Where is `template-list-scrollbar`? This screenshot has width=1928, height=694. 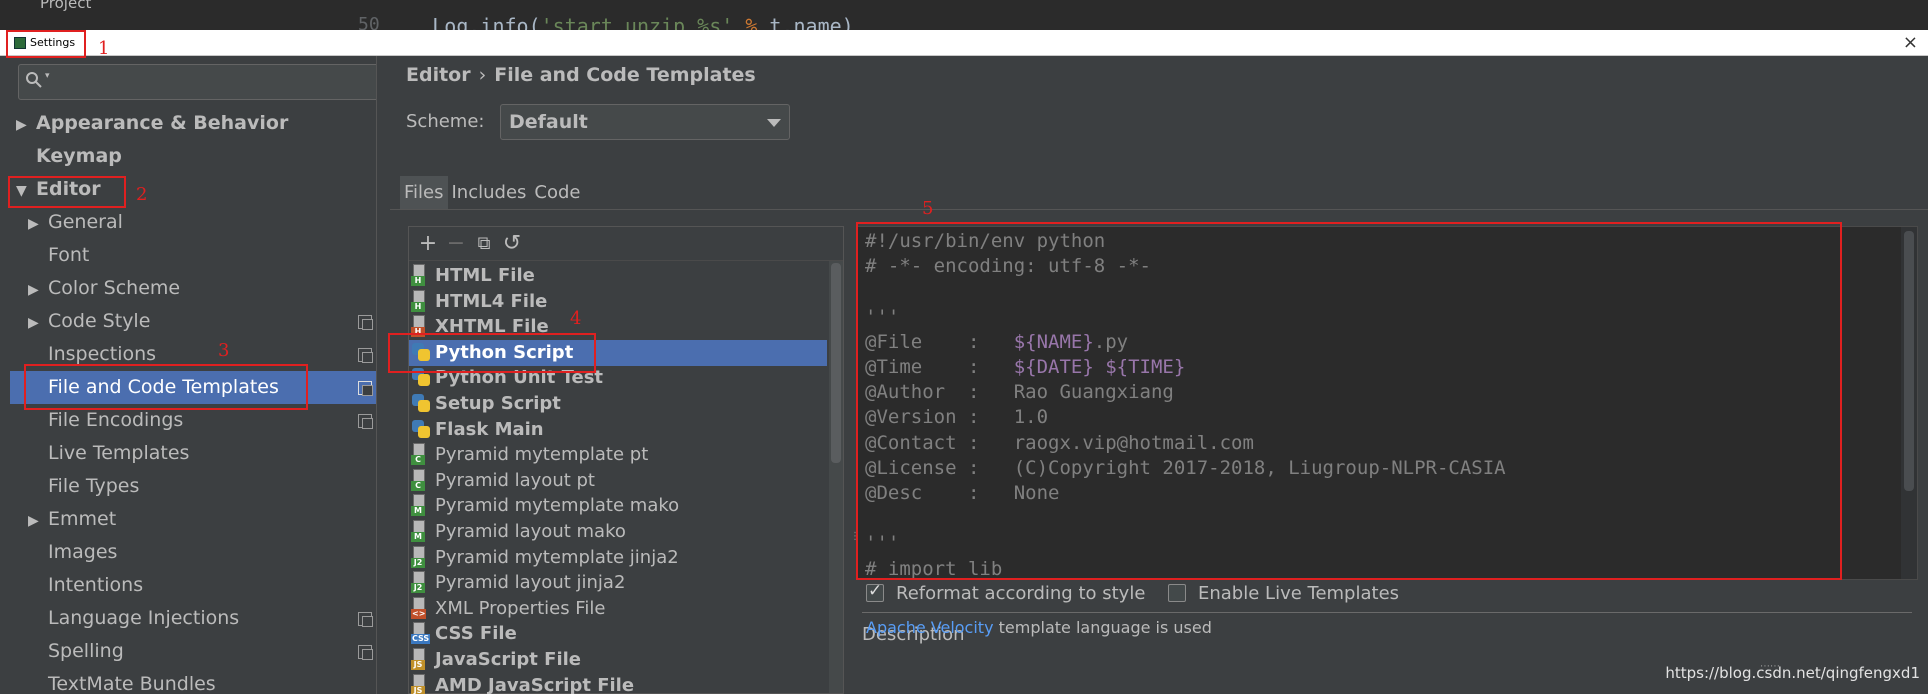 template-list-scrollbar is located at coordinates (836, 477).